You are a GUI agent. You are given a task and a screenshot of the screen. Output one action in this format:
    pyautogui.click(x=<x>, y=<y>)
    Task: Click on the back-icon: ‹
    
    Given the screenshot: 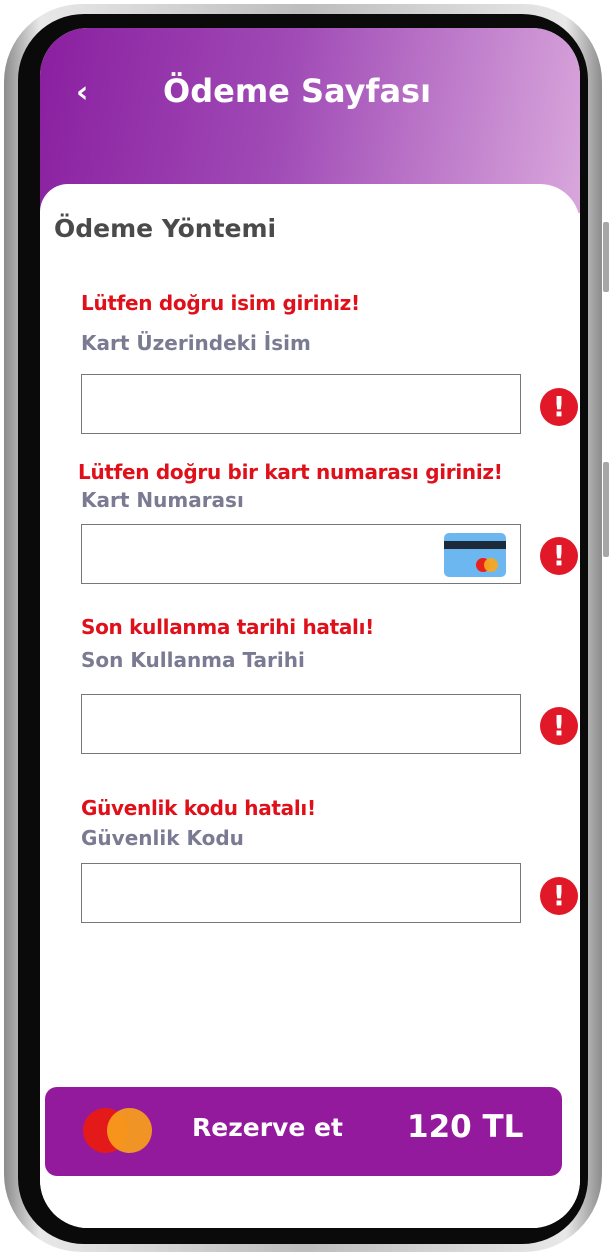 What is the action you would take?
    pyautogui.click(x=88, y=93)
    